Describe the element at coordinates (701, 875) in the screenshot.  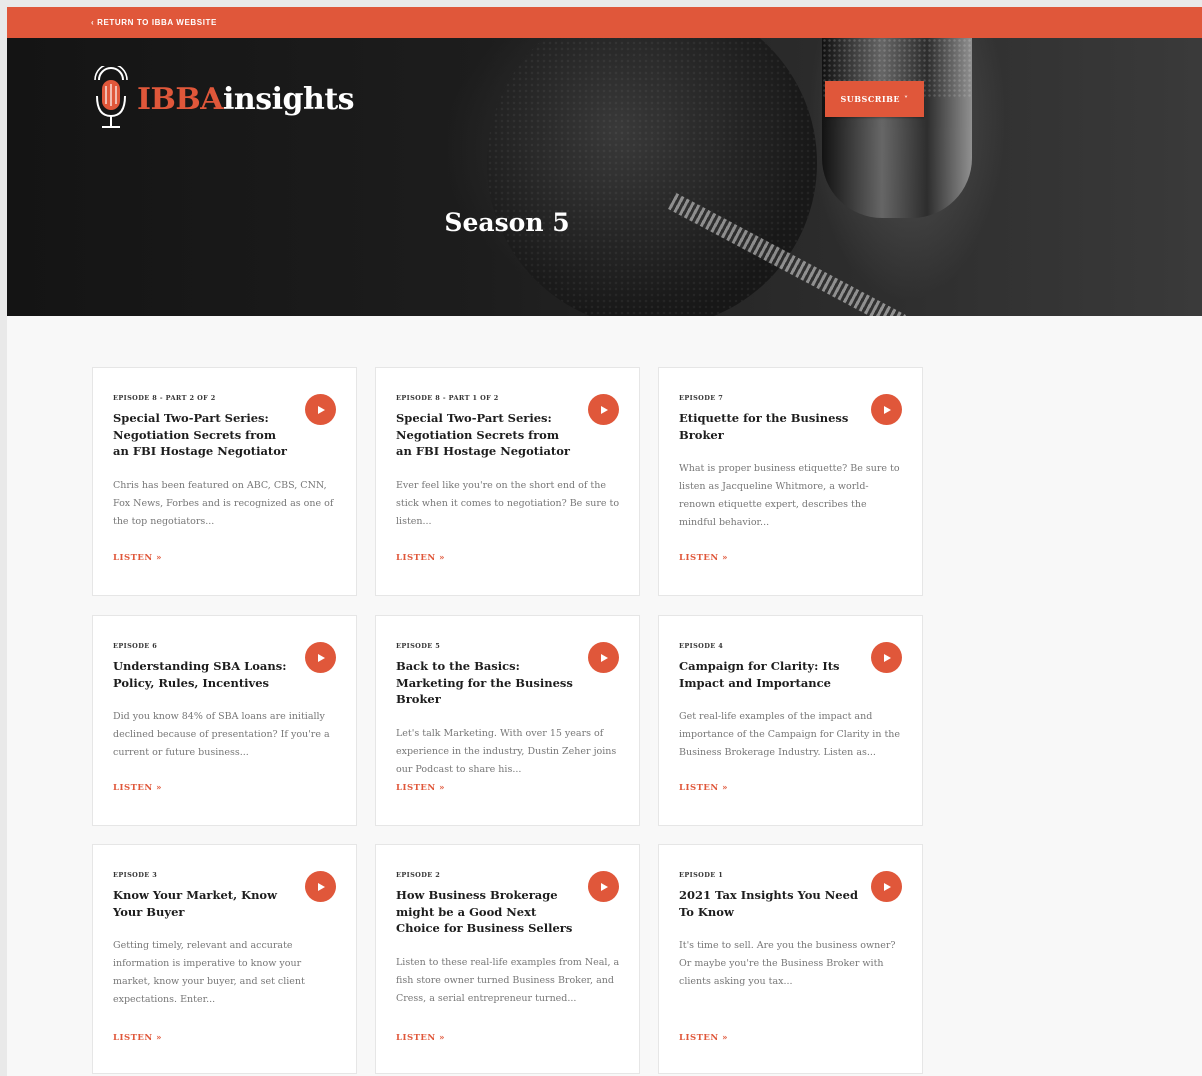
I see `episode-label: EPISODE 1` at that location.